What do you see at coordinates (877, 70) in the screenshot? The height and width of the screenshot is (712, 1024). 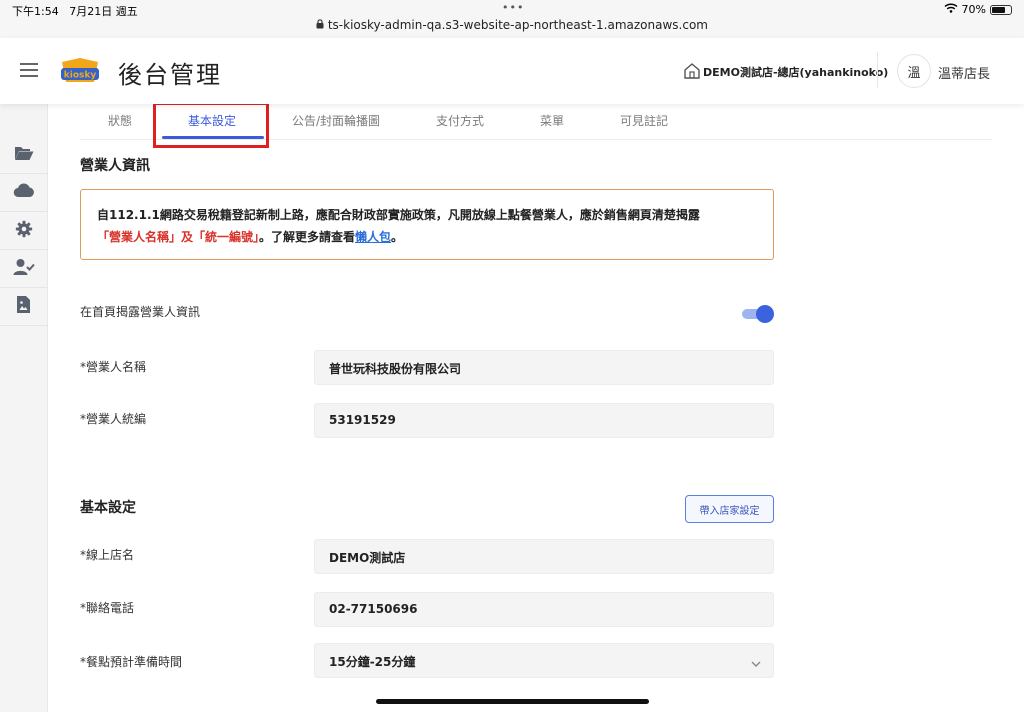 I see `header-divider` at bounding box center [877, 70].